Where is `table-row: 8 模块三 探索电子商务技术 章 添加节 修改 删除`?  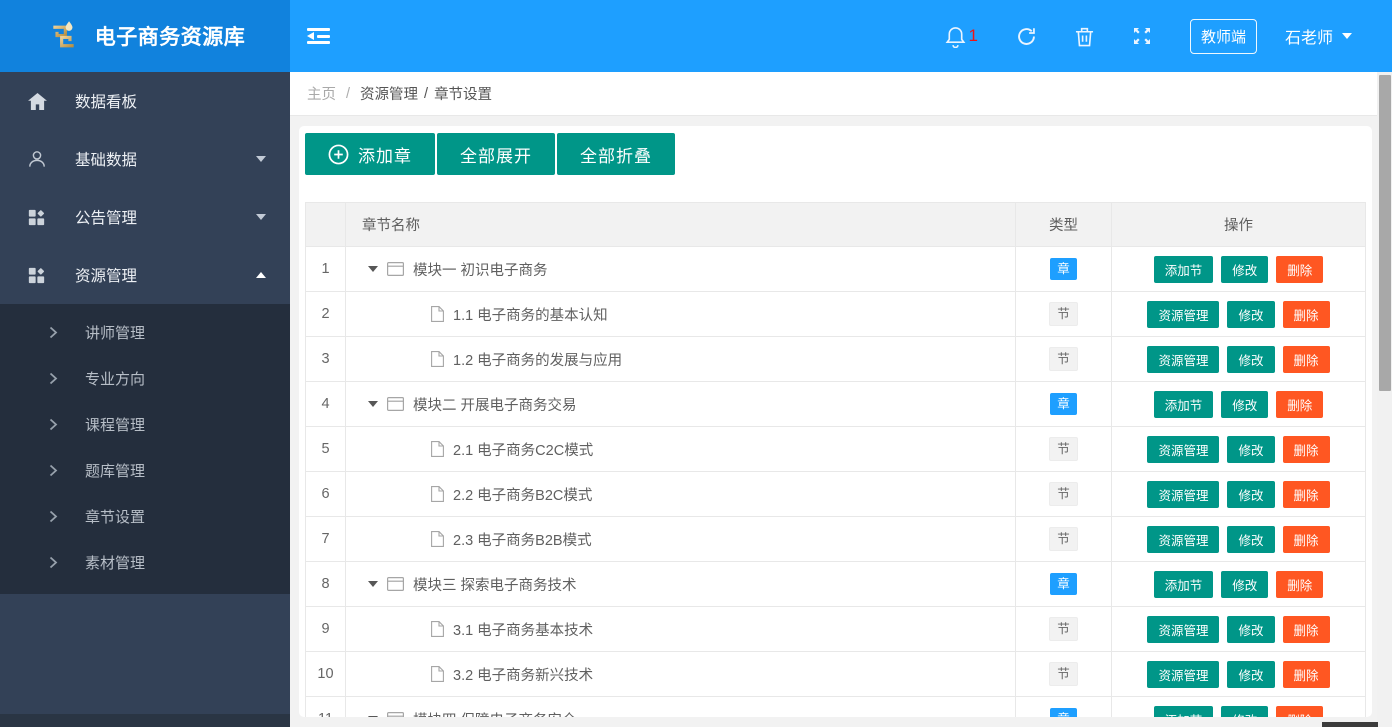
table-row: 8 模块三 探索电子商务技术 章 添加节 修改 删除 is located at coordinates (835, 584).